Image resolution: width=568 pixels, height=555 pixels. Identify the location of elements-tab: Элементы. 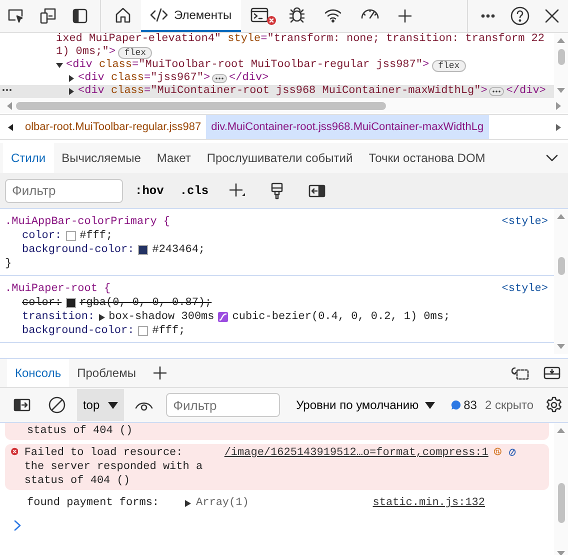
(191, 16).